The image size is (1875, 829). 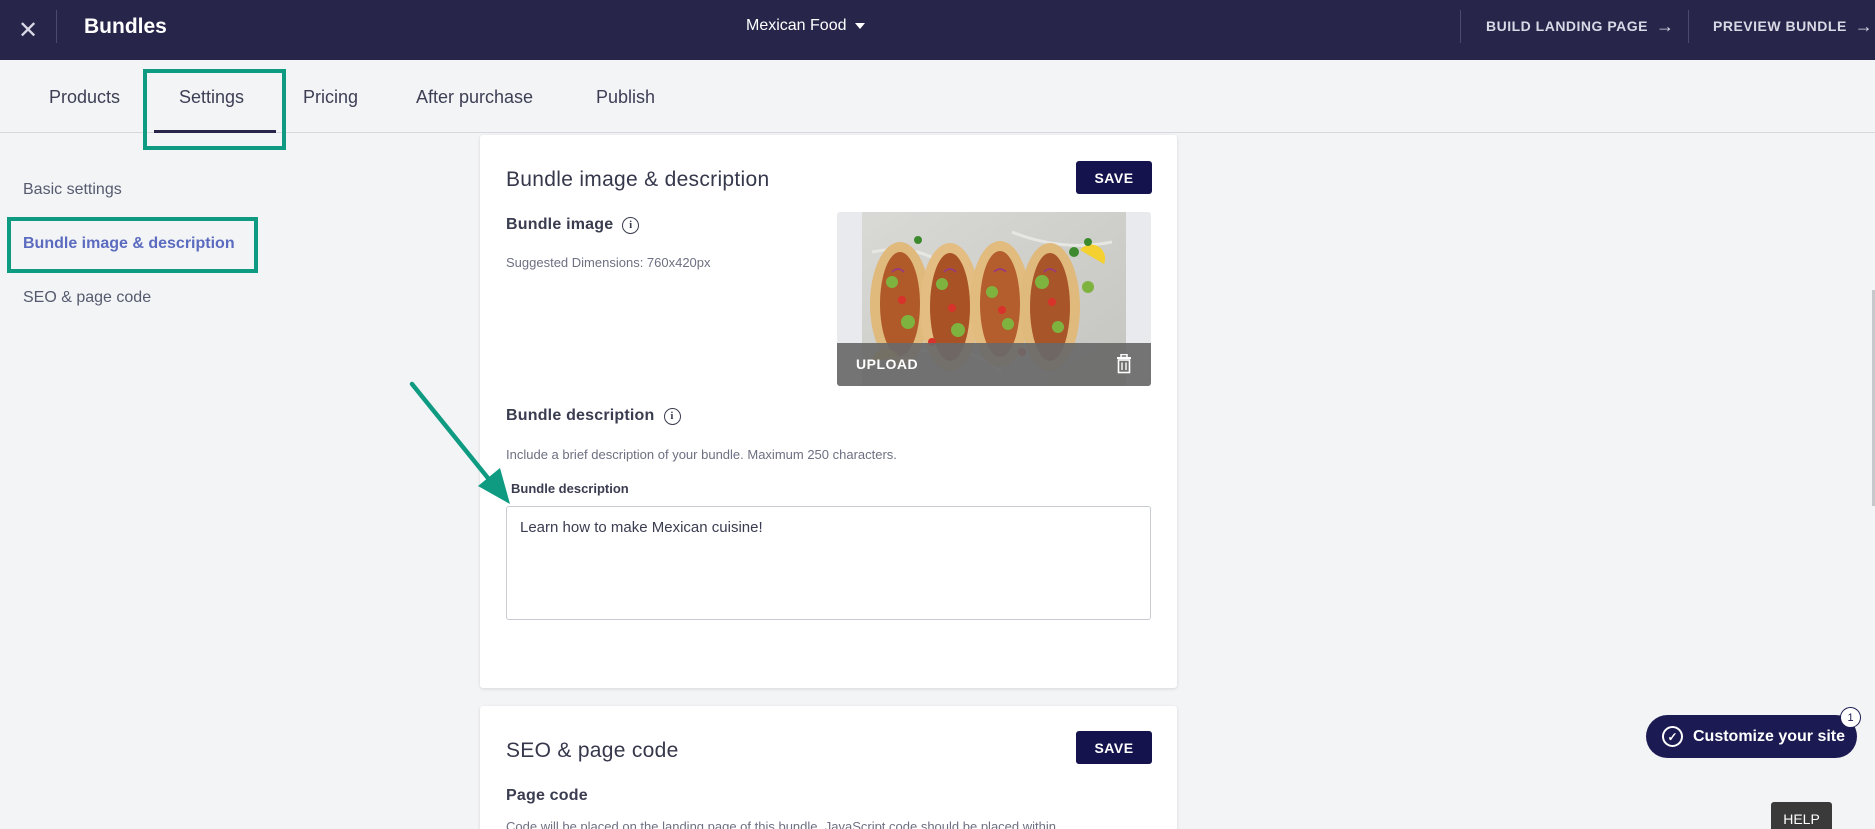 What do you see at coordinates (570, 488) in the screenshot?
I see `textarea-label: Bundle description` at bounding box center [570, 488].